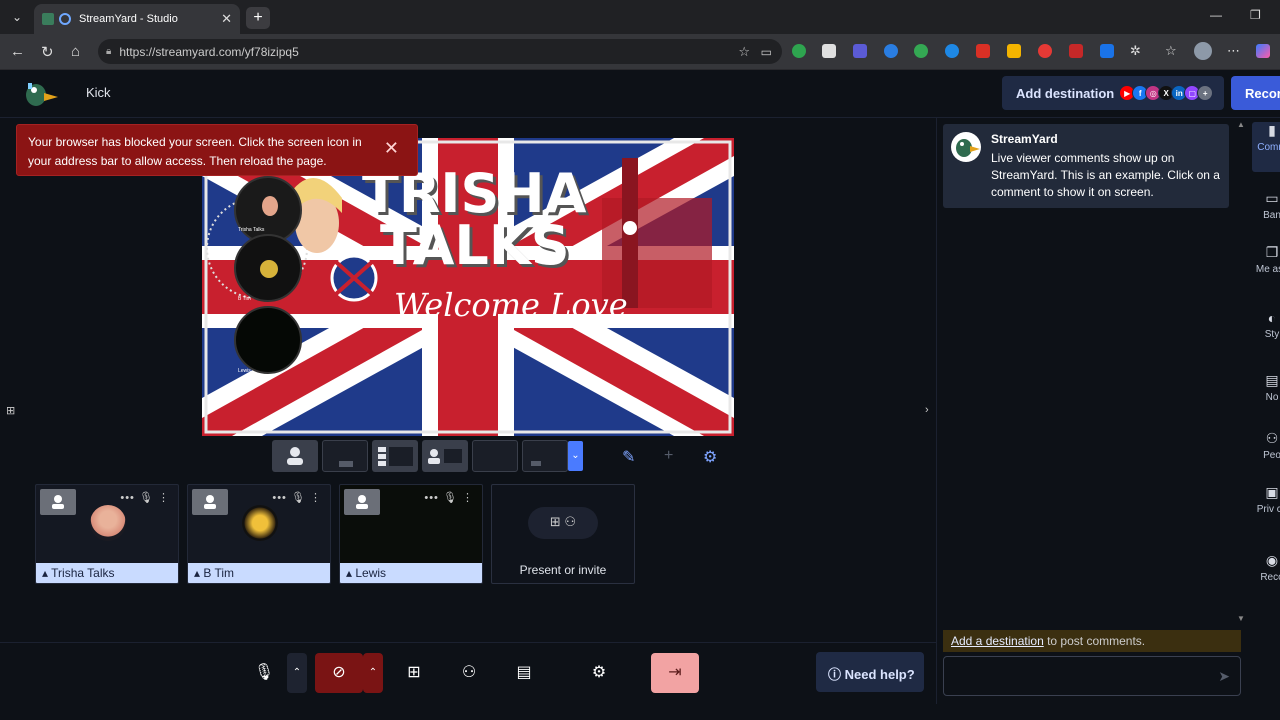  What do you see at coordinates (137, 19) in the screenshot?
I see `browser-tab: StreamYard - Studio ✕` at bounding box center [137, 19].